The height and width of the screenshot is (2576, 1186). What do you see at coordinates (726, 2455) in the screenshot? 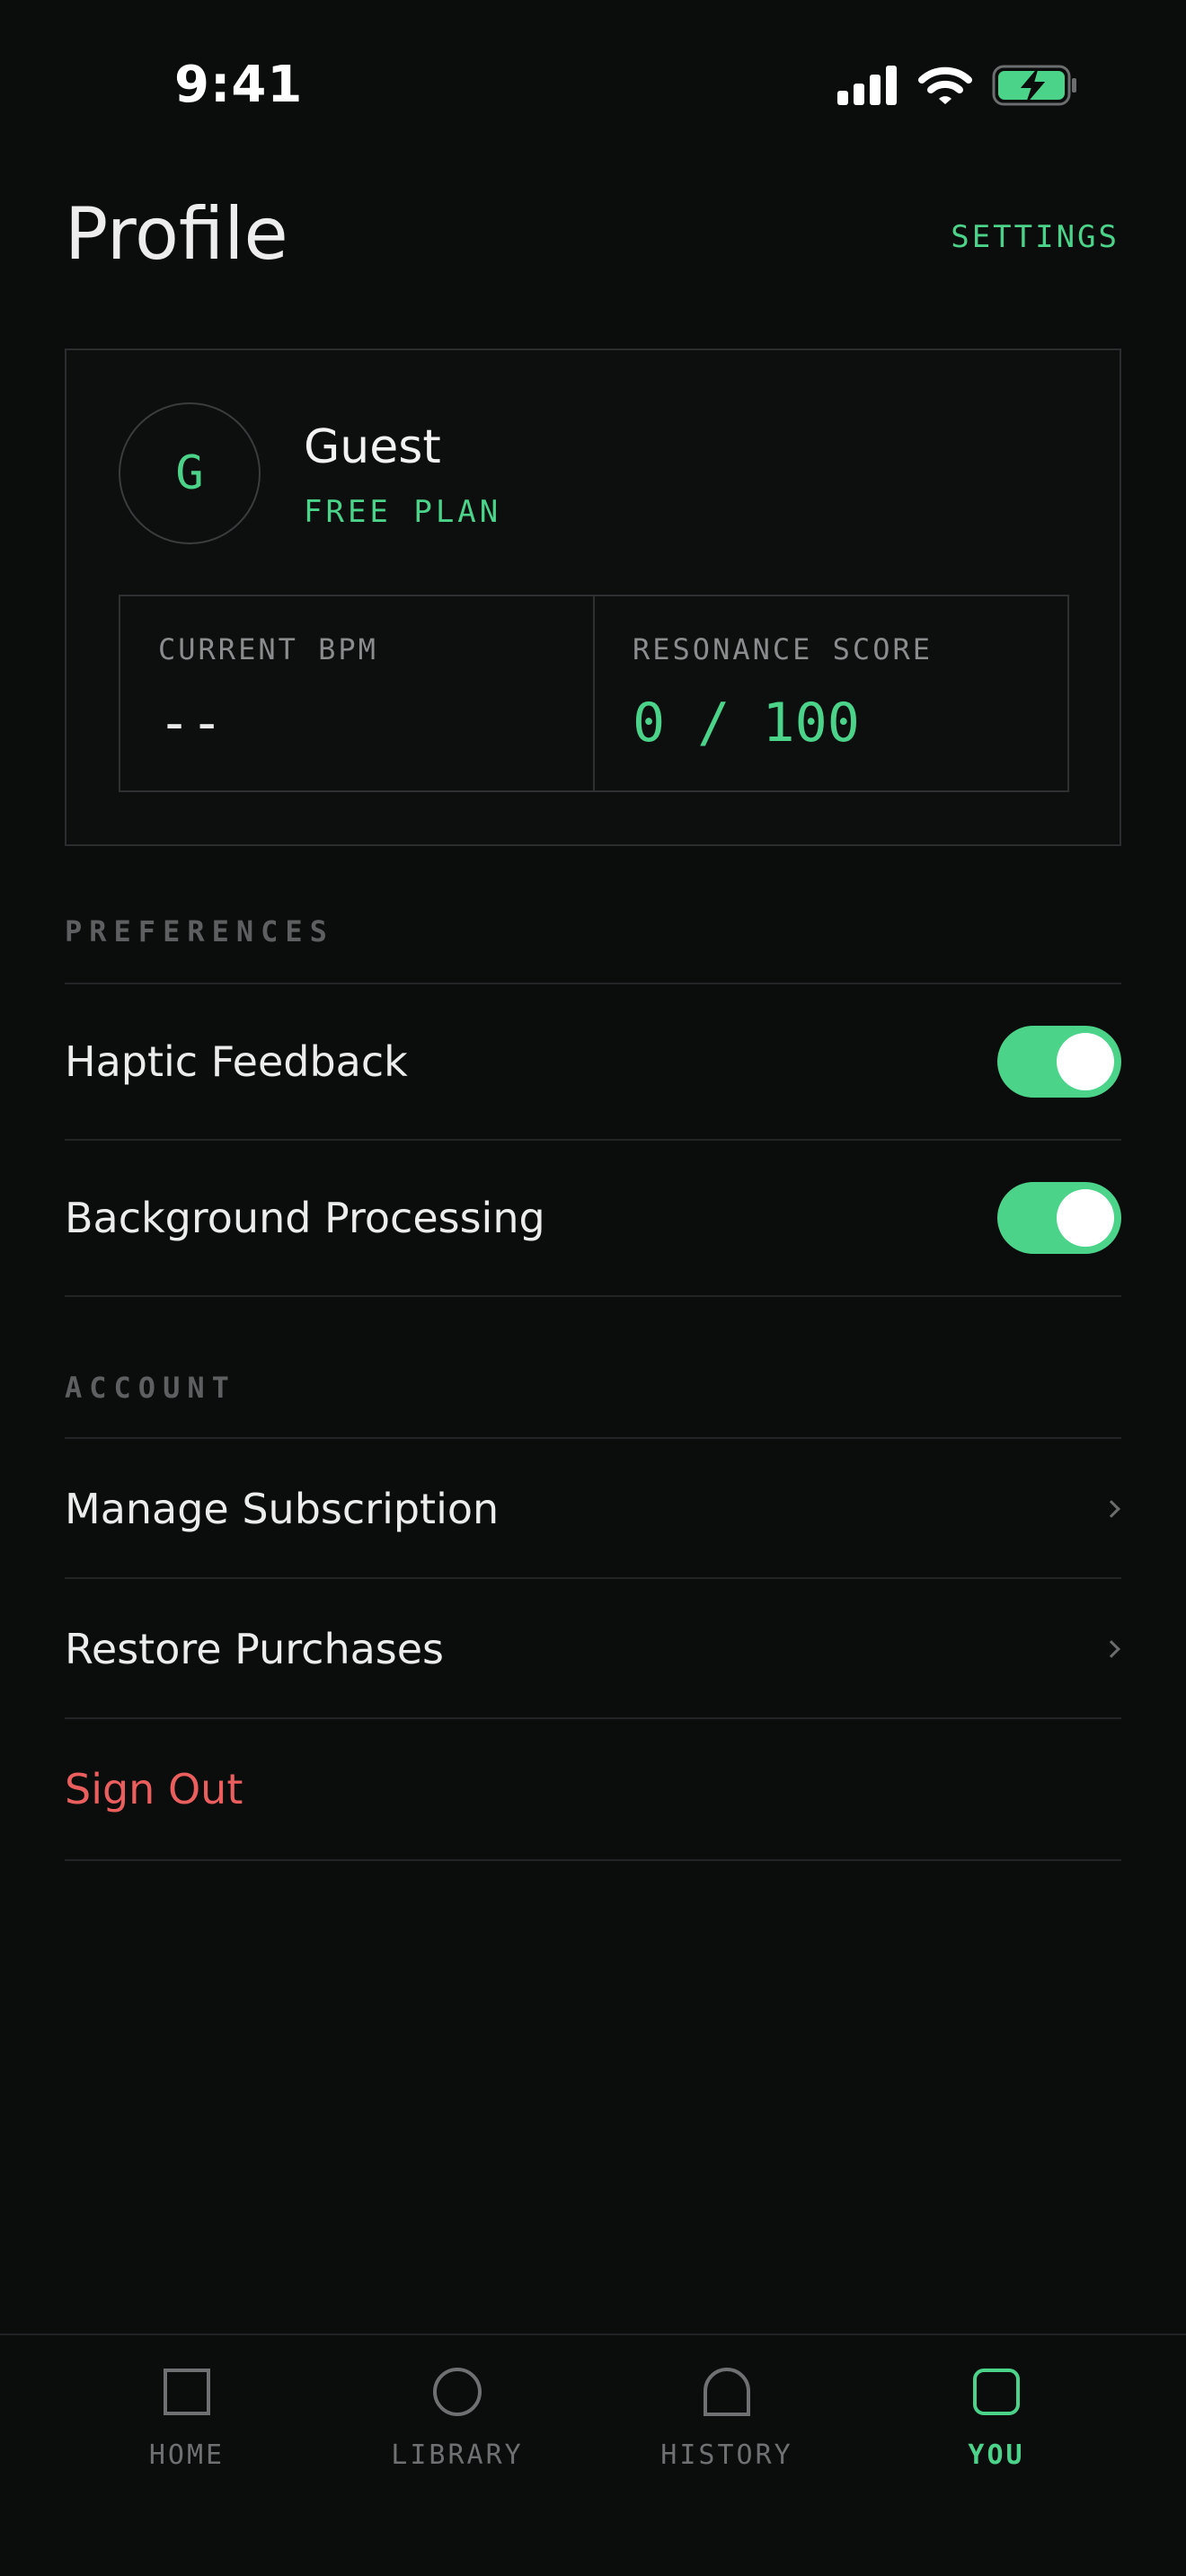
I see `tab-label: HISTORY` at bounding box center [726, 2455].